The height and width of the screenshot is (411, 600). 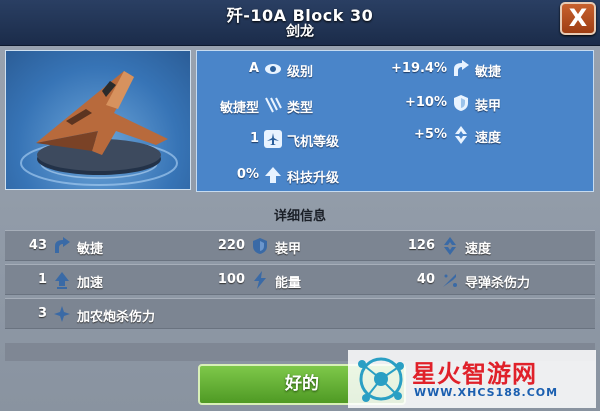 I want to click on acceleration-icon, so click(x=62, y=280).